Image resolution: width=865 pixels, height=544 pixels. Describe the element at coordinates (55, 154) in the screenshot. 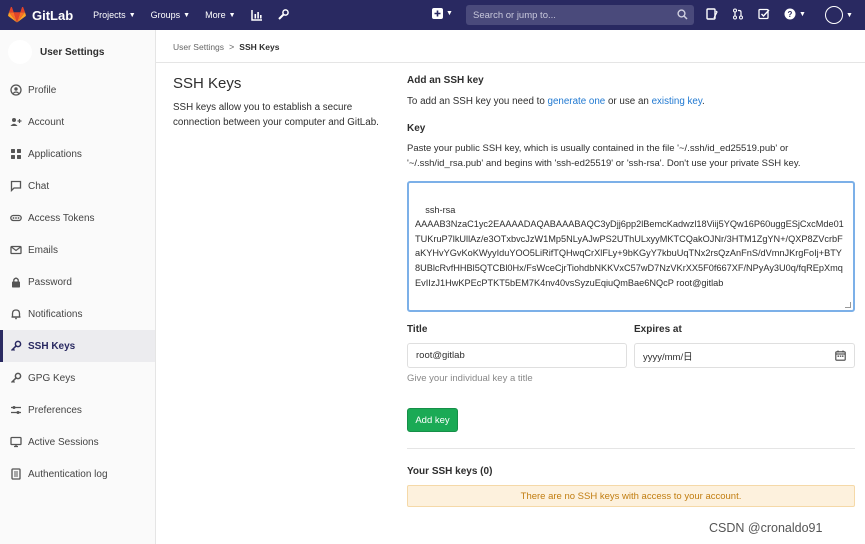

I see `sidebar-item-label: Applications` at that location.